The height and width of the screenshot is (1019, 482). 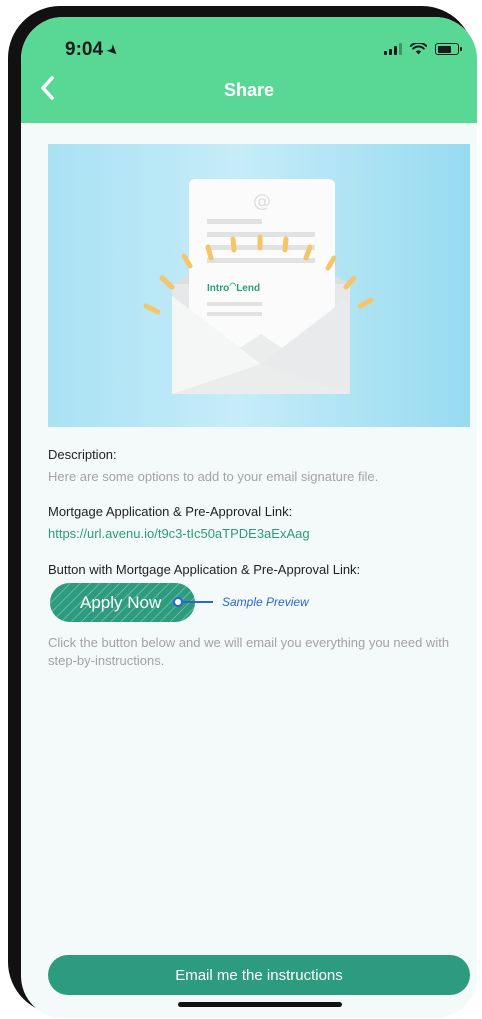 What do you see at coordinates (393, 49) in the screenshot?
I see `cellular-signal-icon` at bounding box center [393, 49].